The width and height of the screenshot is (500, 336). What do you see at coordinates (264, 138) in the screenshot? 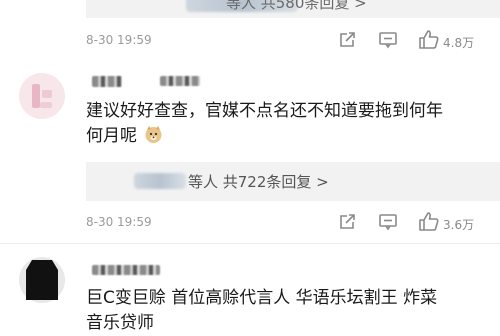
I see `comment-text-line: 何月呢` at bounding box center [264, 138].